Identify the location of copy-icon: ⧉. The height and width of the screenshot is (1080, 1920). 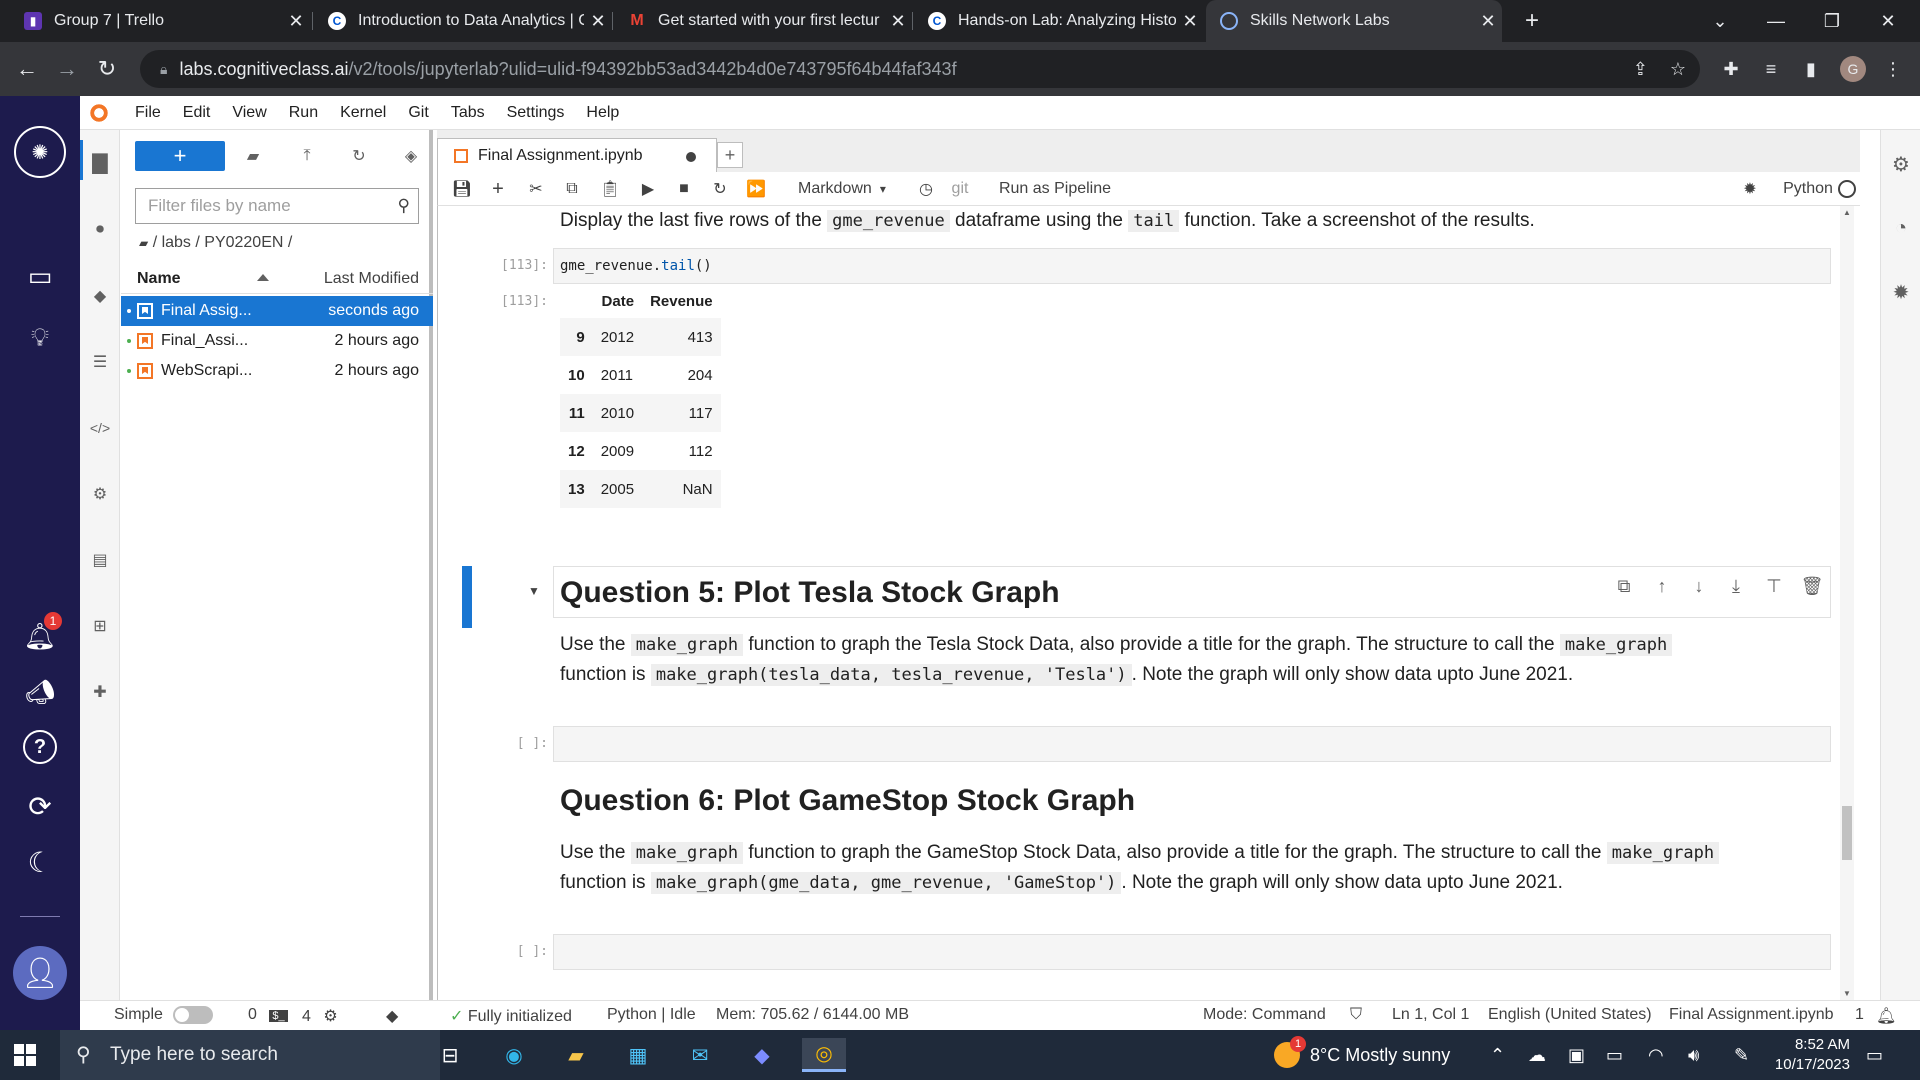
(572, 189).